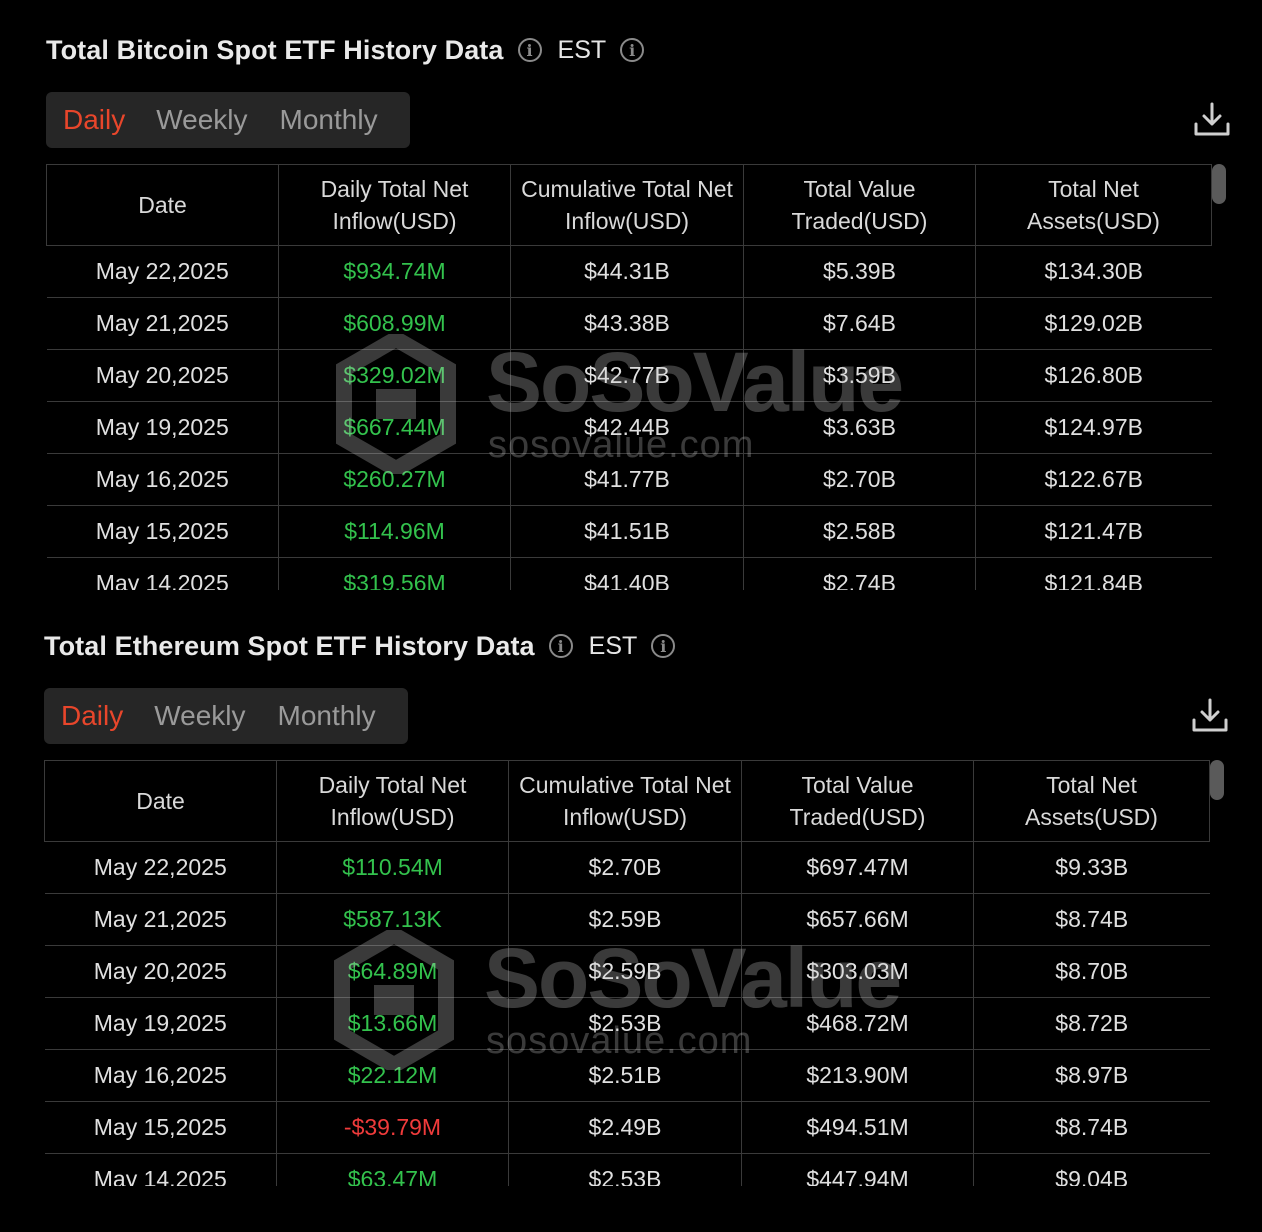 This screenshot has height=1232, width=1262. I want to click on eth-panel-title: Total Ethereum Spot ETF History Data, so click(289, 645).